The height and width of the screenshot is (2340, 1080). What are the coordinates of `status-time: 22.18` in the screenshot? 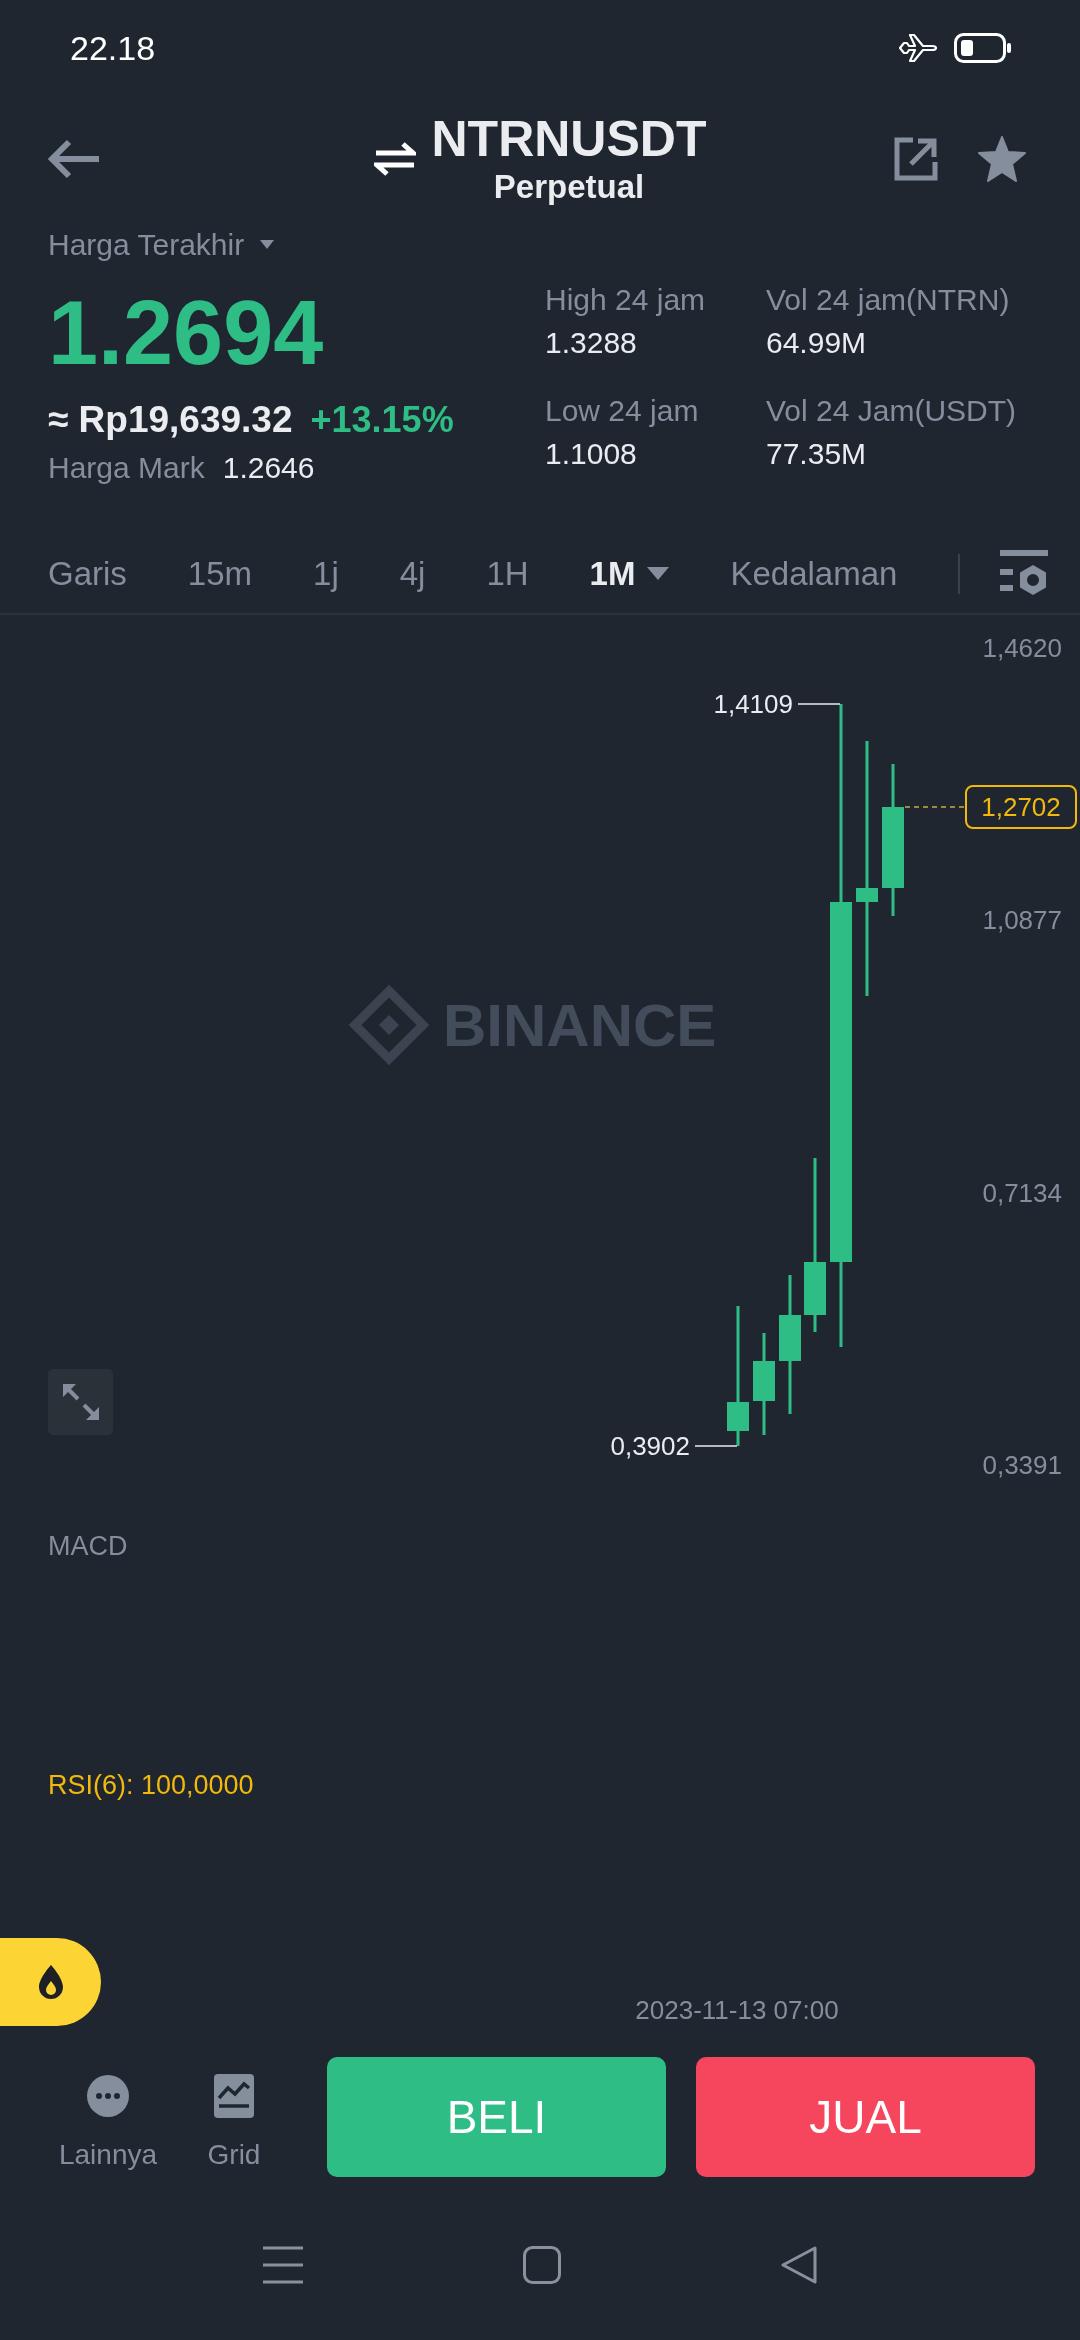 It's located at (113, 47).